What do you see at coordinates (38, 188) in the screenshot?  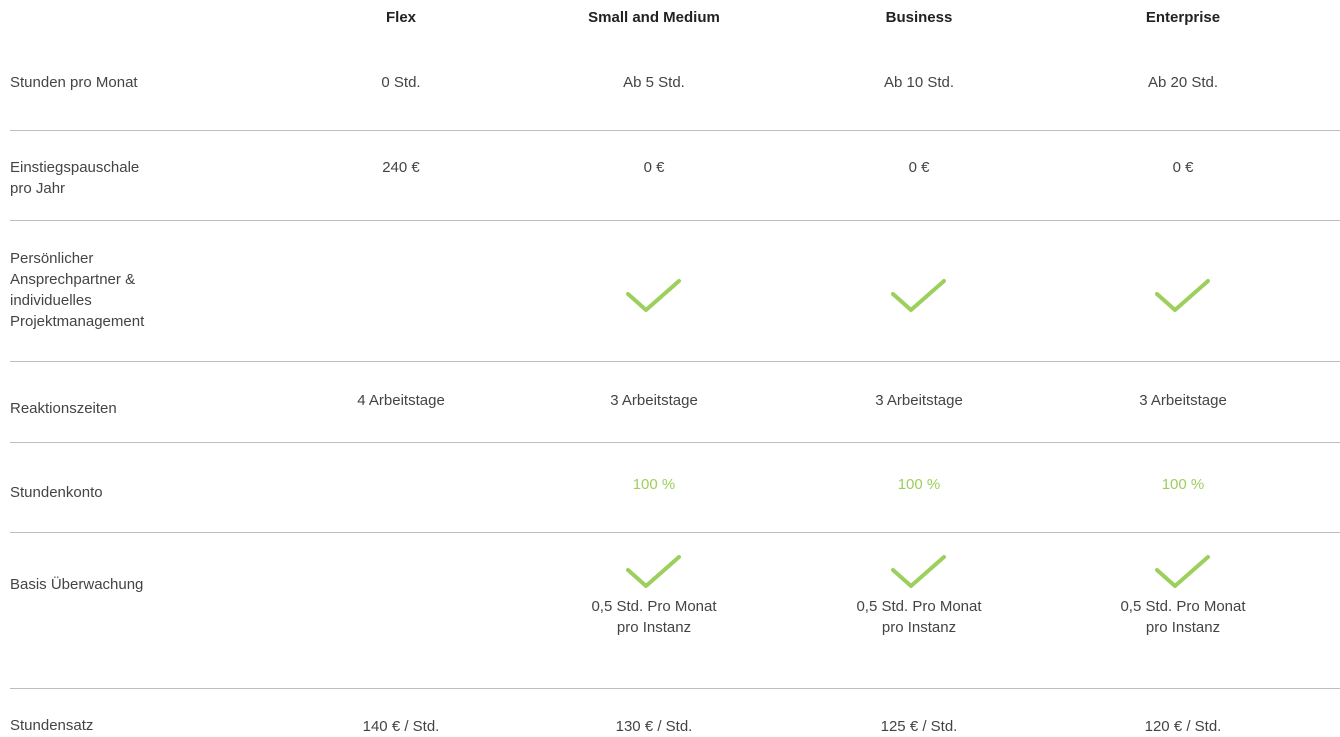 I see `row-label-line: pro Jahr` at bounding box center [38, 188].